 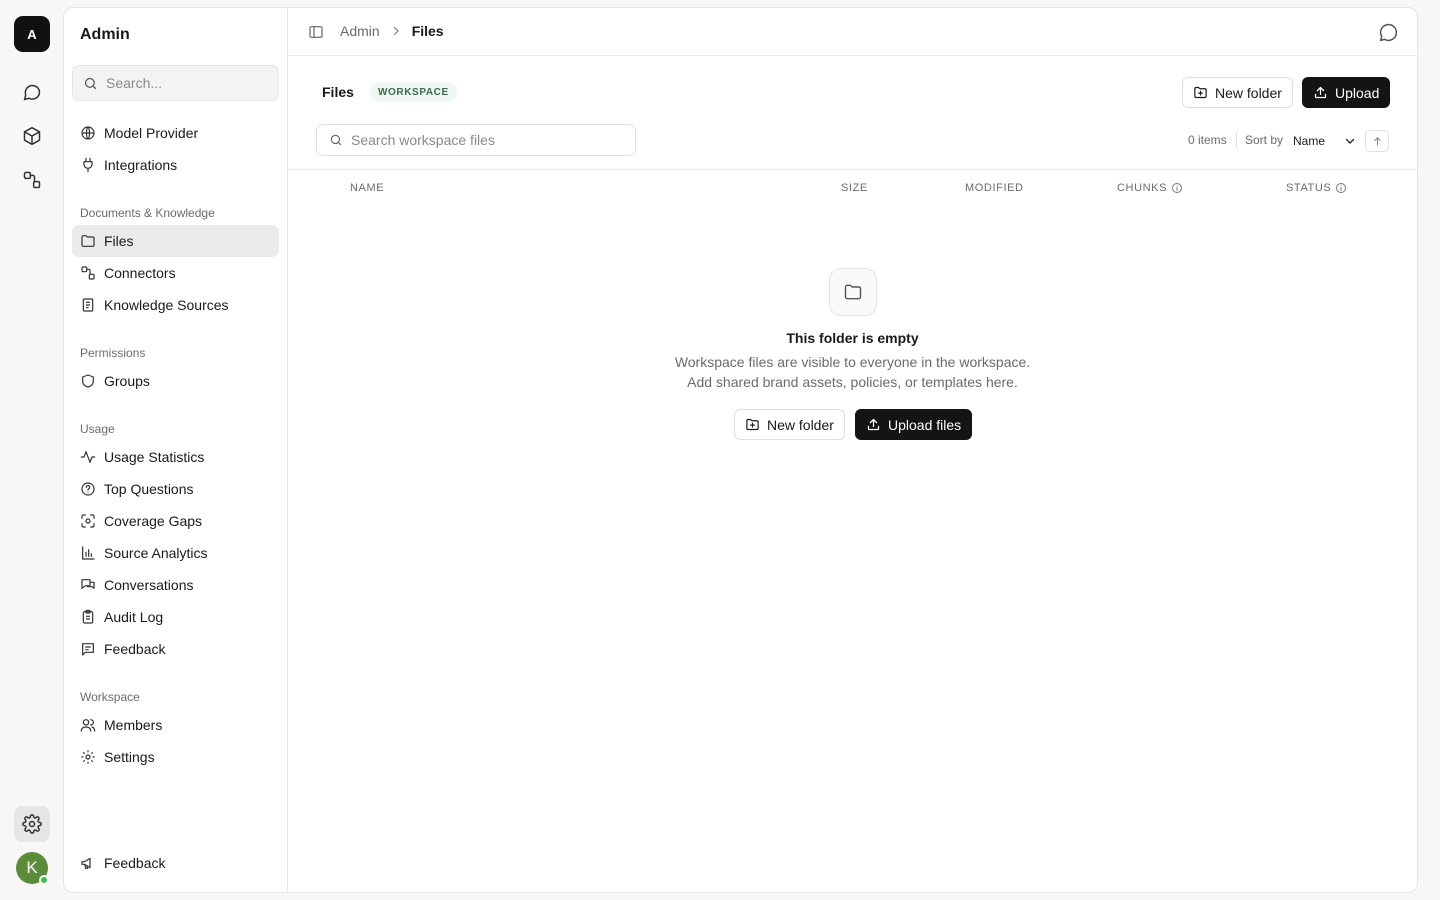 I want to click on scan-icon, so click(x=88, y=521).